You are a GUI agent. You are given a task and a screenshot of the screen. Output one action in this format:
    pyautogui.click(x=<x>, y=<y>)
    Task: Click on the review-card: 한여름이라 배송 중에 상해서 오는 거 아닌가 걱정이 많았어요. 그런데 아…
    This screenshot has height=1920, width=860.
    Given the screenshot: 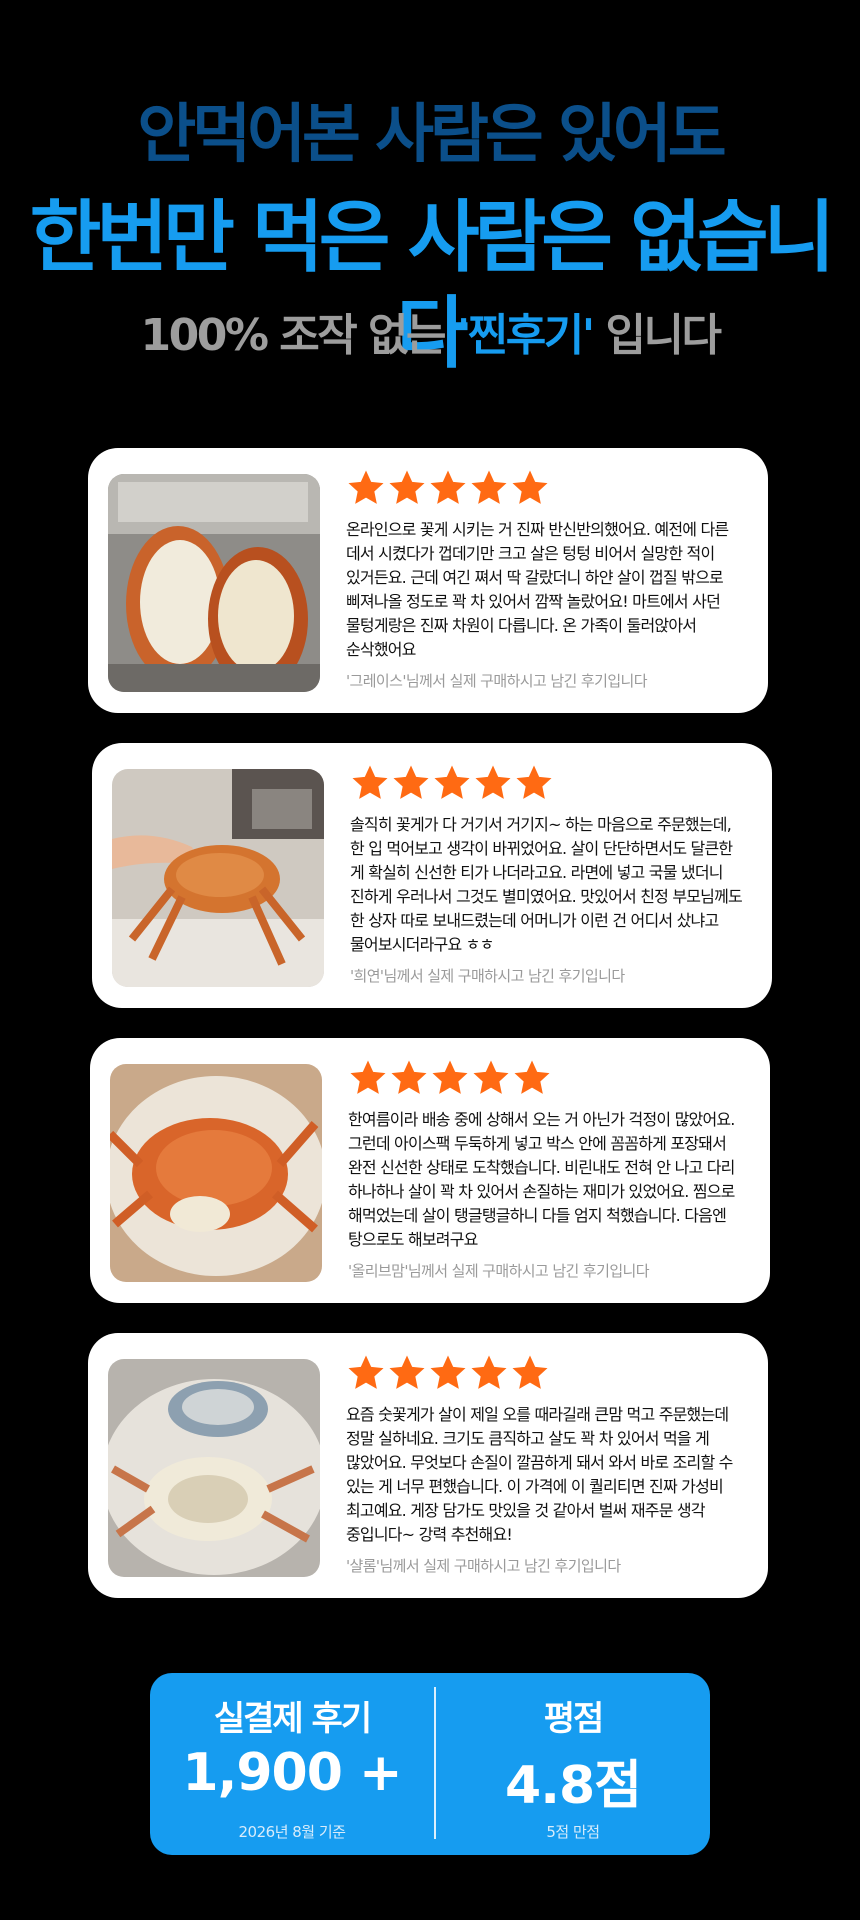 What is the action you would take?
    pyautogui.click(x=430, y=1170)
    